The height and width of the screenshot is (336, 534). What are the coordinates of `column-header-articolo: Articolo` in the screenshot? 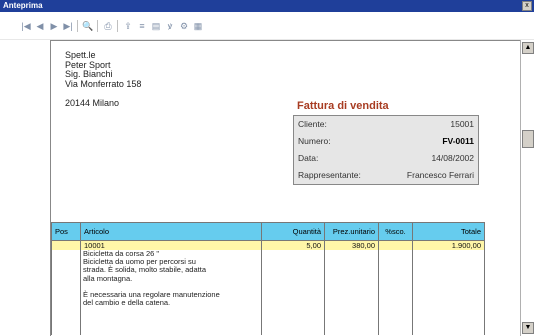 It's located at (171, 231).